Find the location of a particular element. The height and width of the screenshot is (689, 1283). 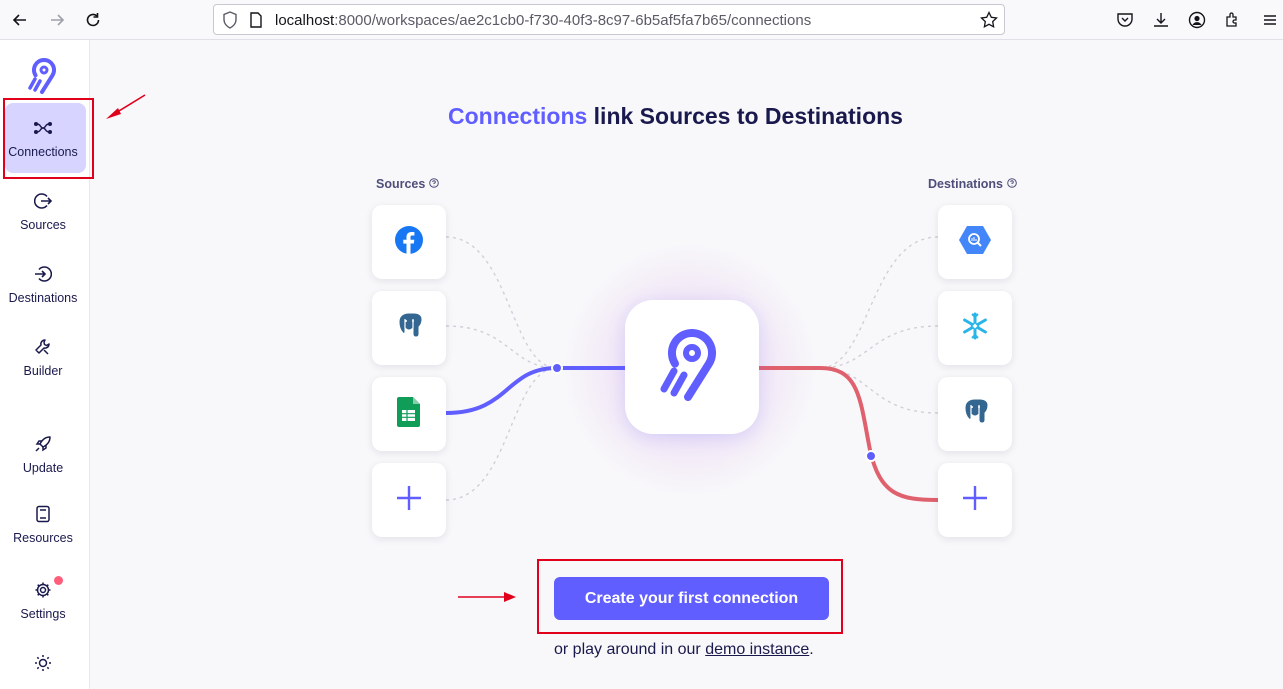

annotation-arrow-sidebar is located at coordinates (126, 106).